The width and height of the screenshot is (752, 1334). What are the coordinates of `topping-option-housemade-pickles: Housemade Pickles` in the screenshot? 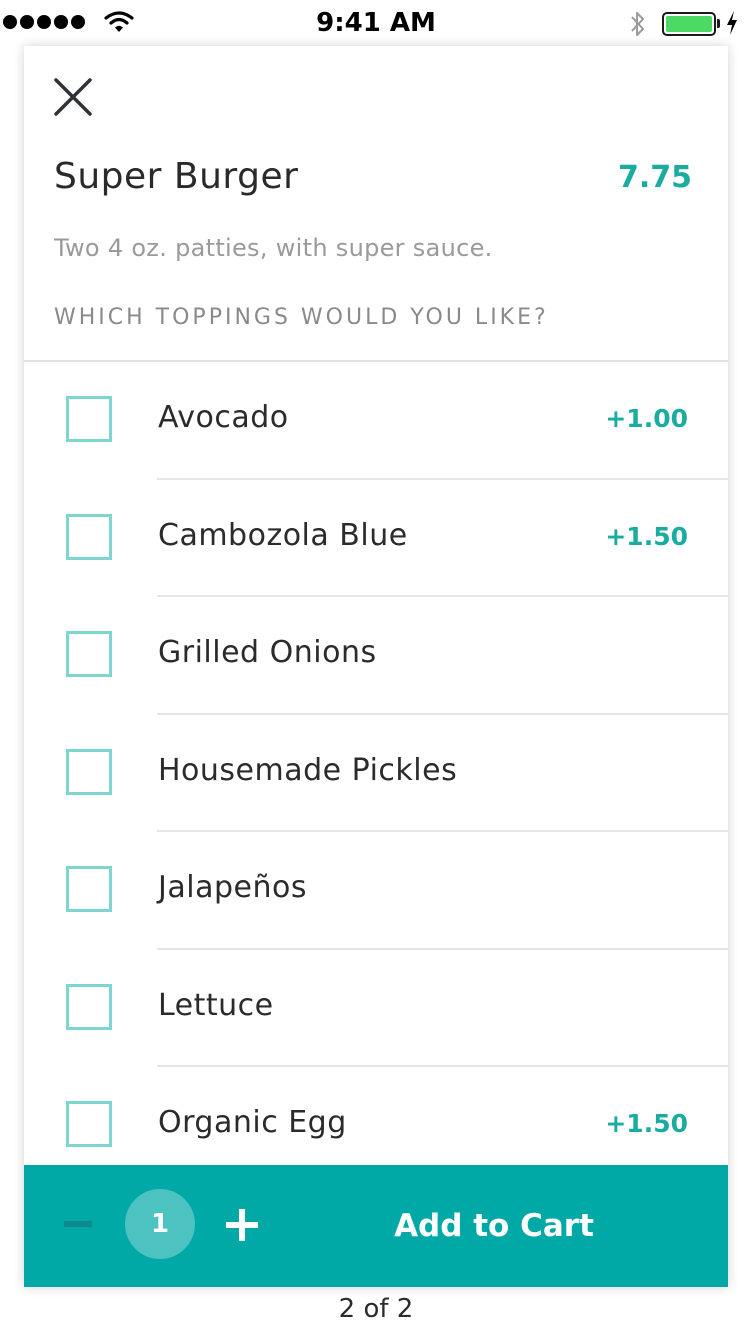 It's located at (376, 773).